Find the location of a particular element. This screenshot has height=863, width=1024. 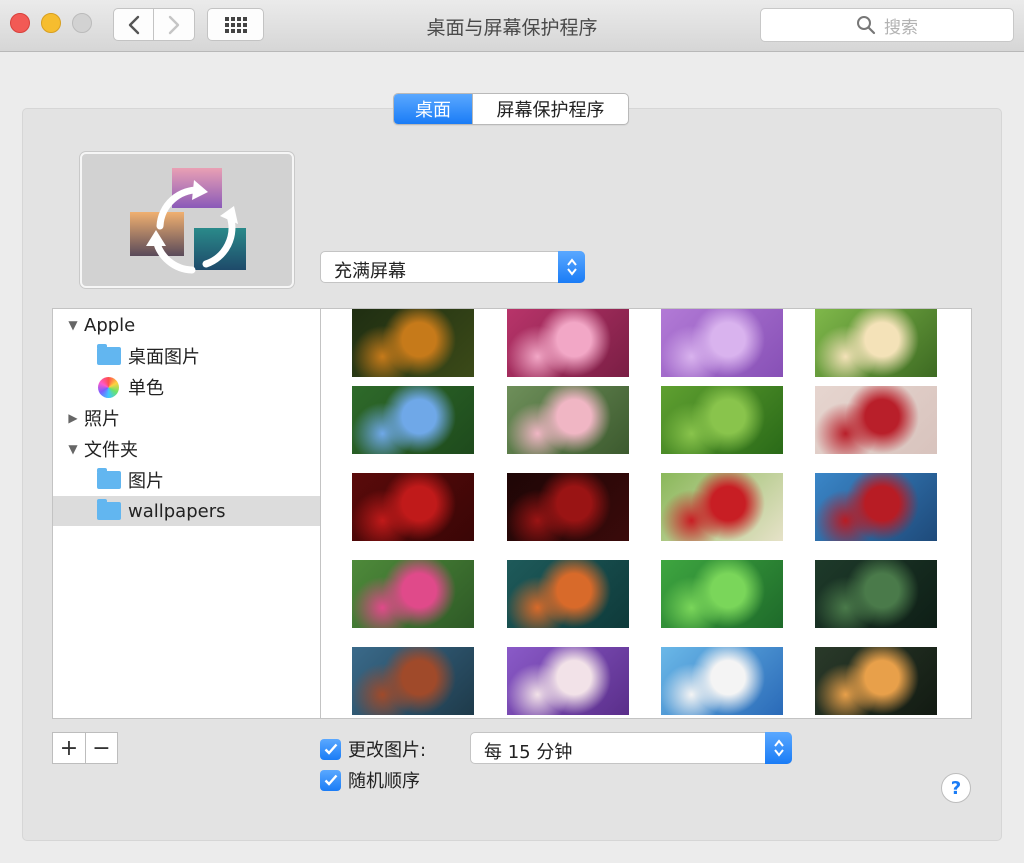

blue-hydrangea-thumb is located at coordinates (413, 420).